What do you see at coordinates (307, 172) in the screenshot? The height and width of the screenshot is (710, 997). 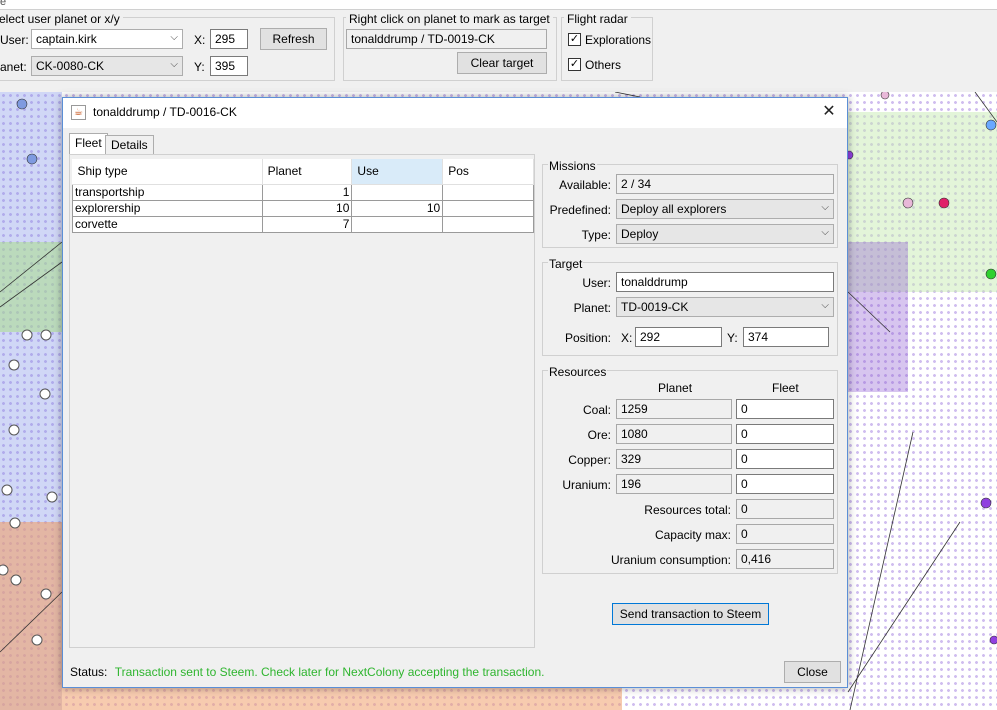 I see `col-planet: Planet` at bounding box center [307, 172].